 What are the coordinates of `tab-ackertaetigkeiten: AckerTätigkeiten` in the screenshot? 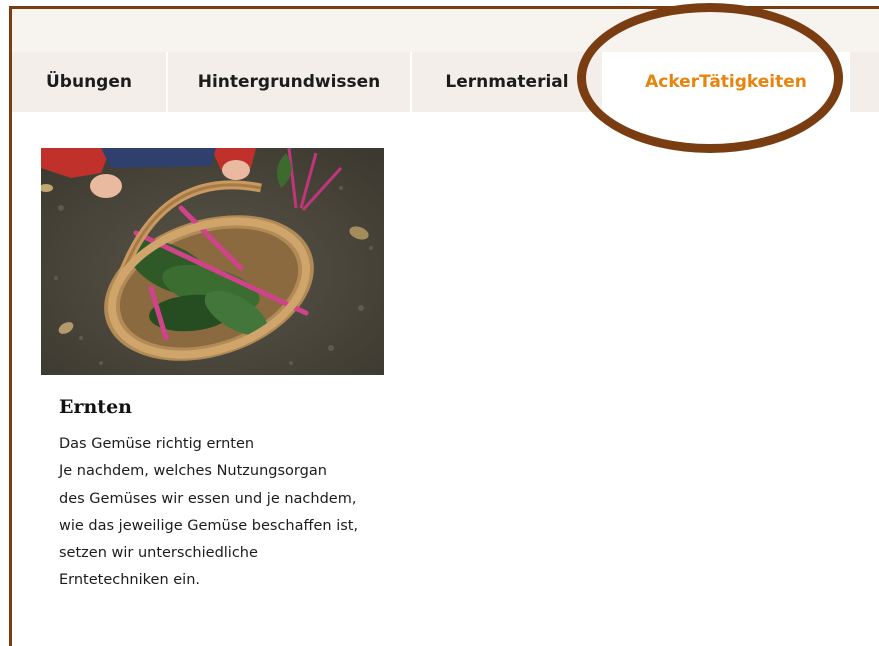 It's located at (726, 82).